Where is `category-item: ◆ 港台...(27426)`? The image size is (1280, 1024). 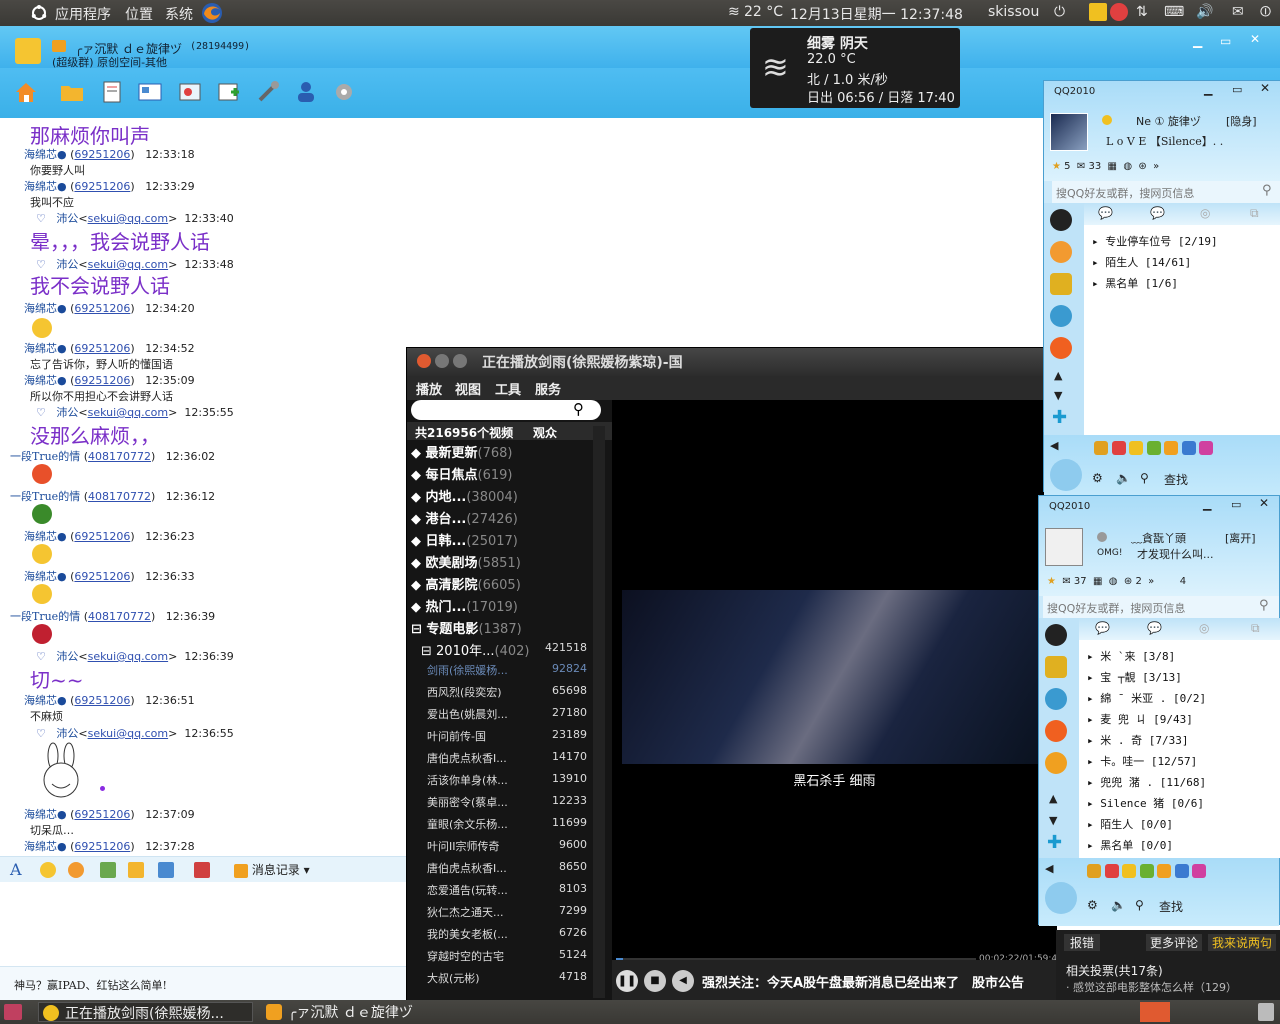 category-item: ◆ 港台...(27426) is located at coordinates (464, 517).